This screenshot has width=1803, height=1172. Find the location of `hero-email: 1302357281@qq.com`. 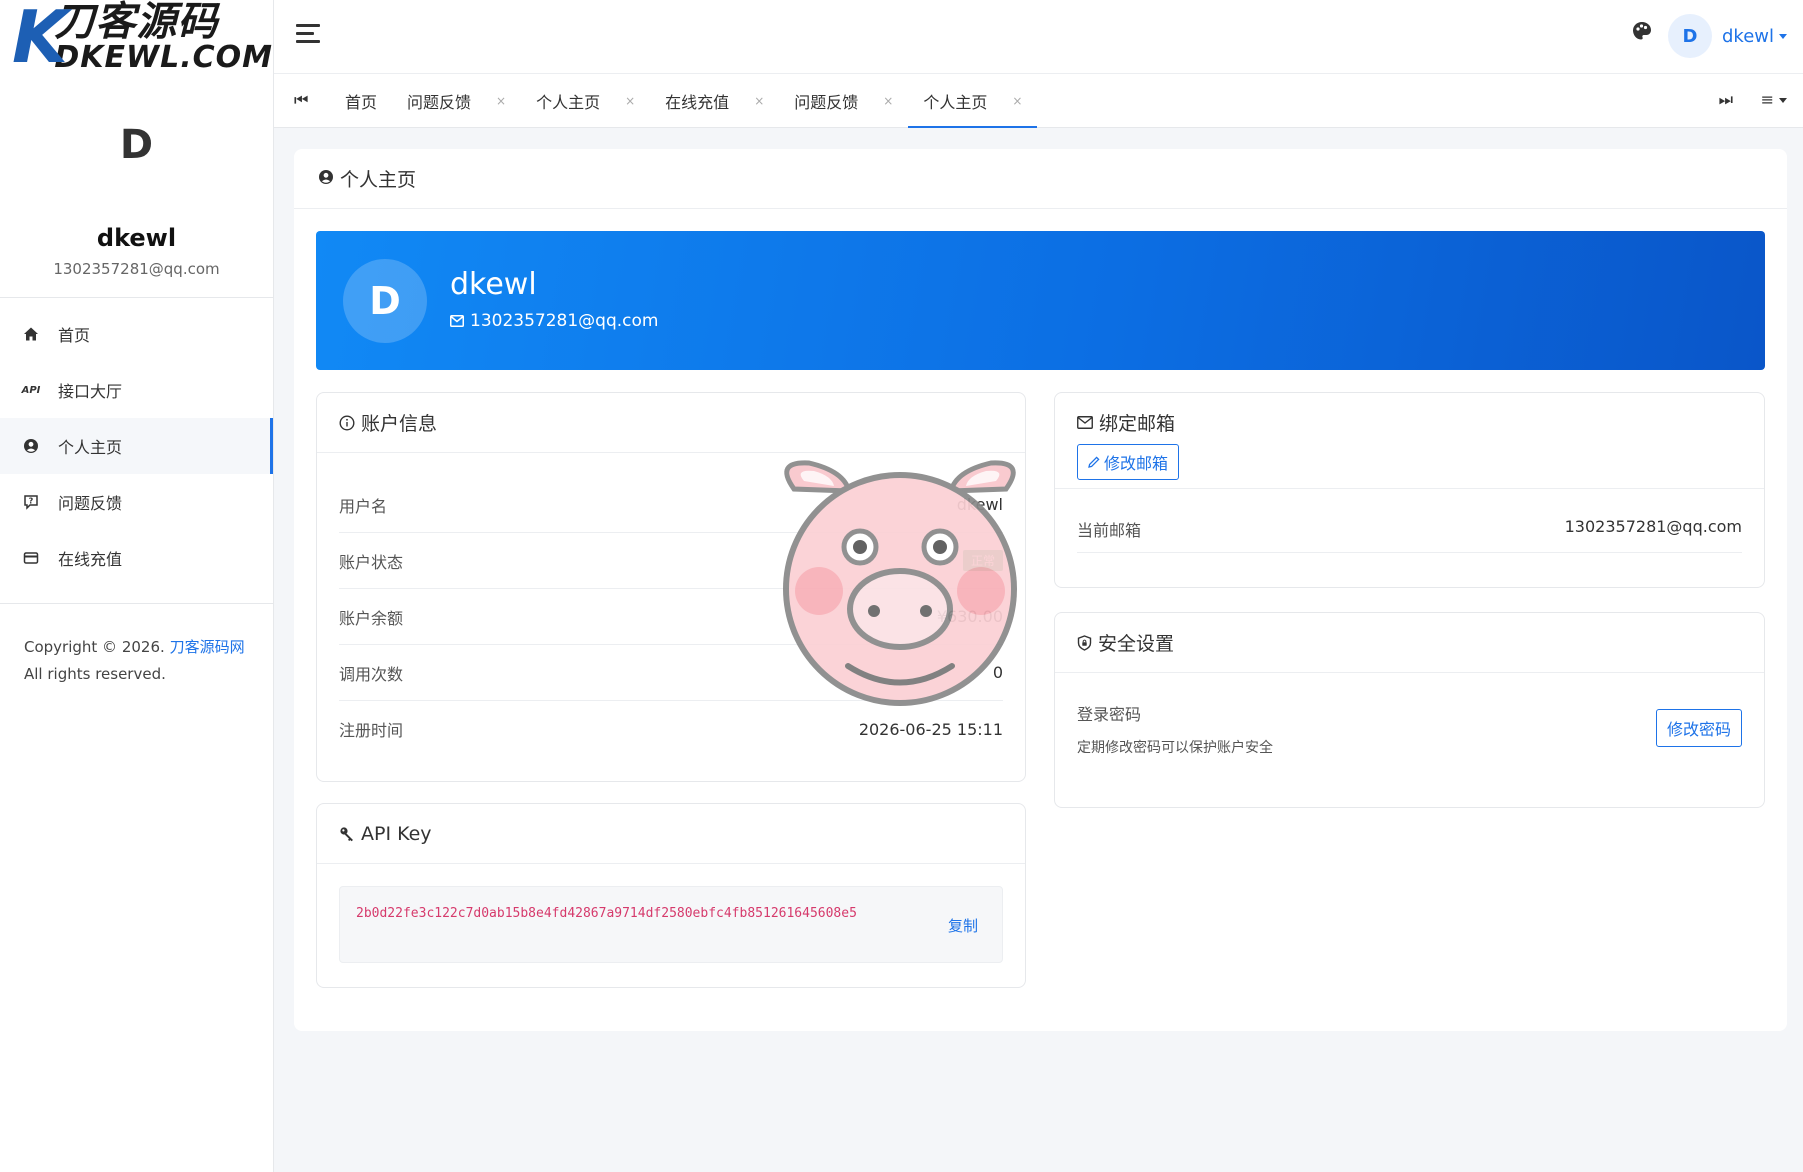

hero-email: 1302357281@qq.com is located at coordinates (554, 321).